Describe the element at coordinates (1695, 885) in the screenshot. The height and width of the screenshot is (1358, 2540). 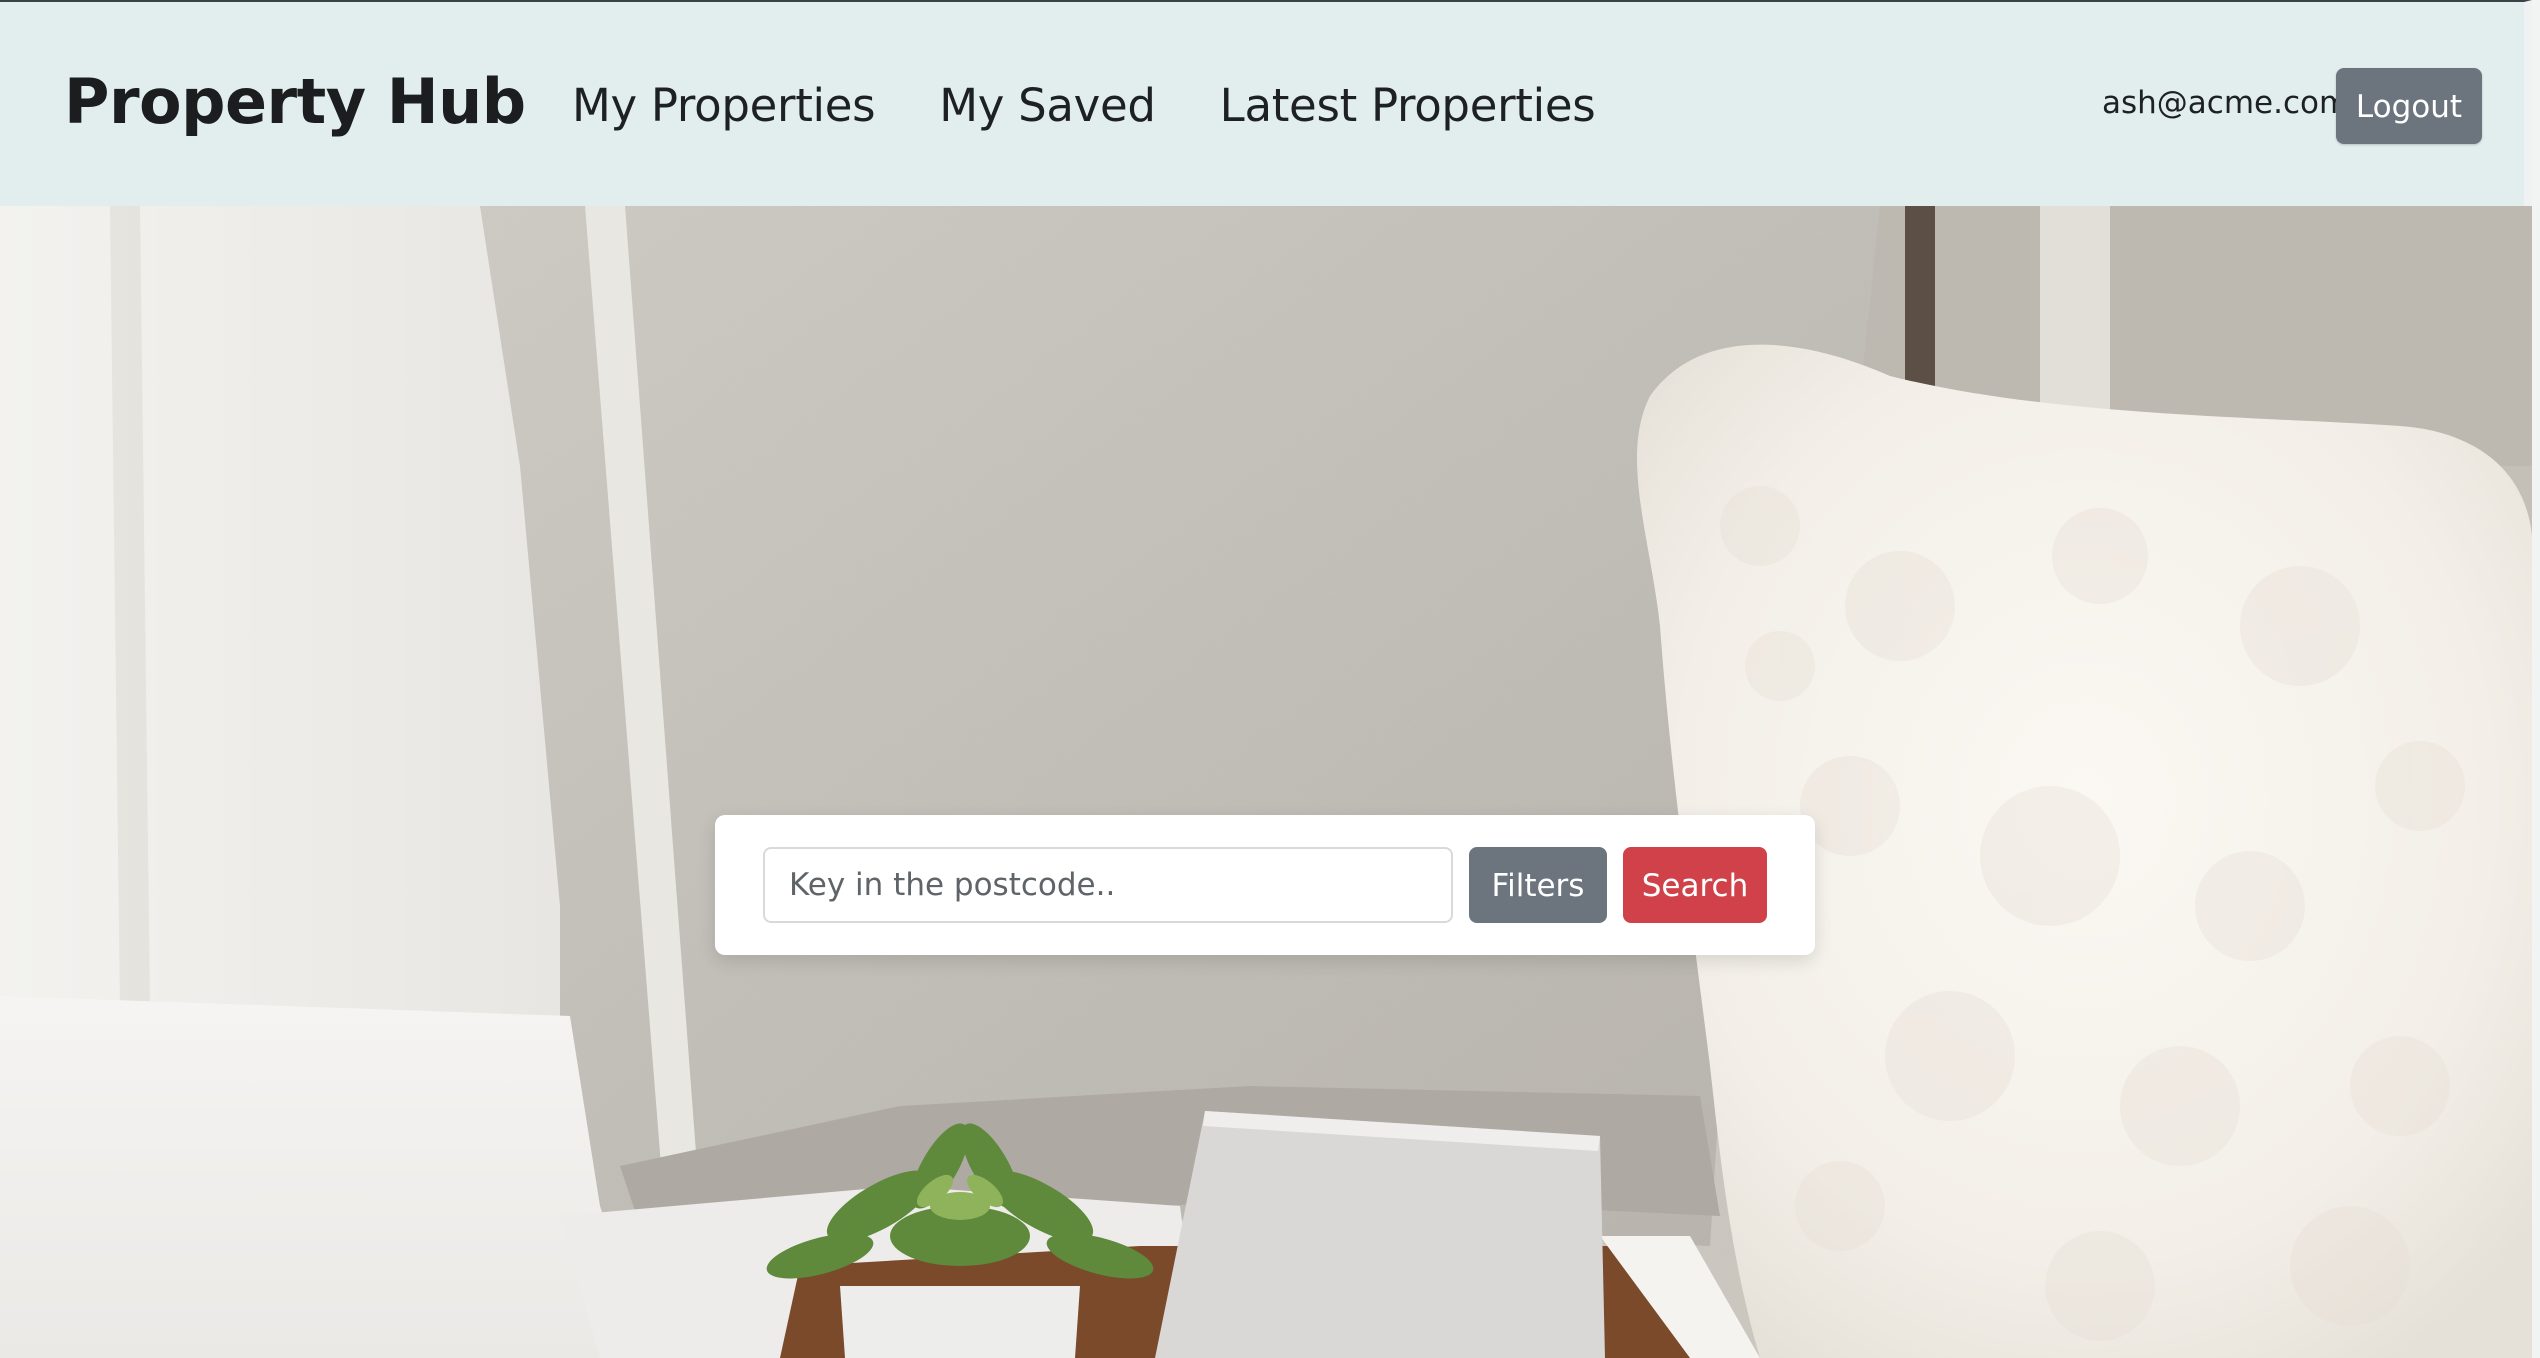
I see `search-button: Search` at that location.